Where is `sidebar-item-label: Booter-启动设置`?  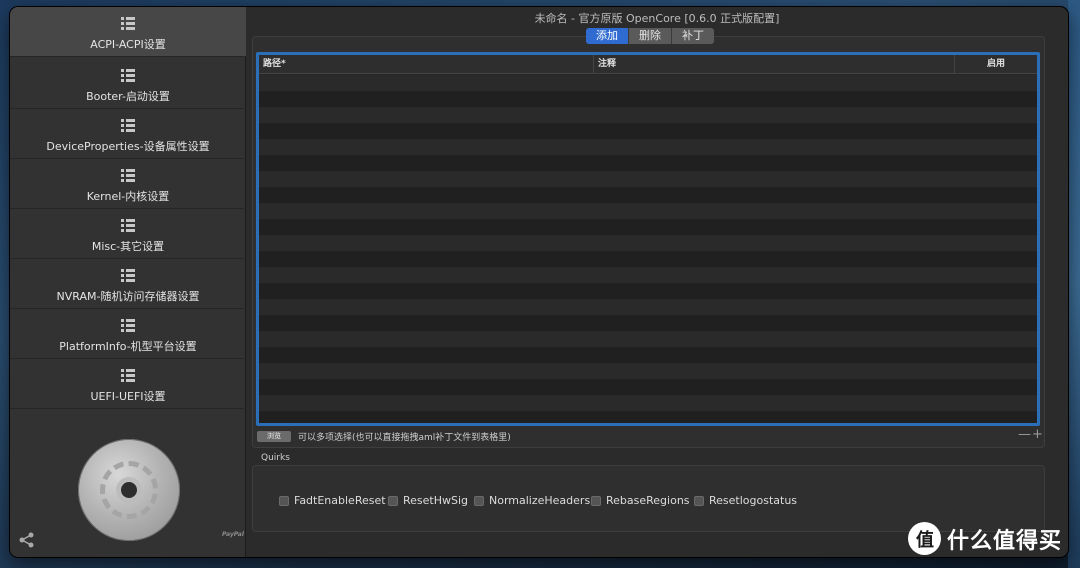 sidebar-item-label: Booter-启动设置 is located at coordinates (128, 96).